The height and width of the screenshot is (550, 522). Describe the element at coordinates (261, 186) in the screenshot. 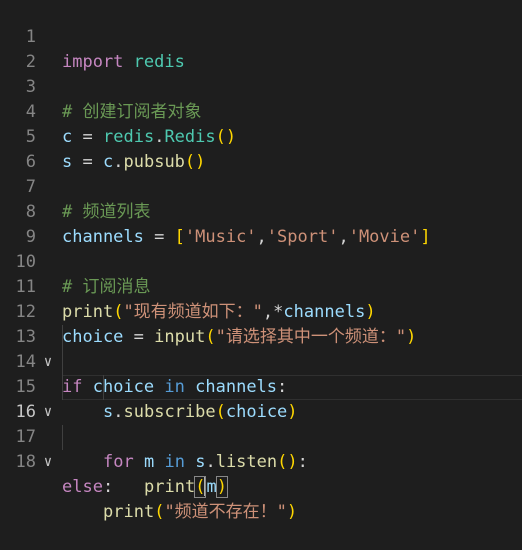

I see `code-line-7: 7 # 频道列表` at that location.